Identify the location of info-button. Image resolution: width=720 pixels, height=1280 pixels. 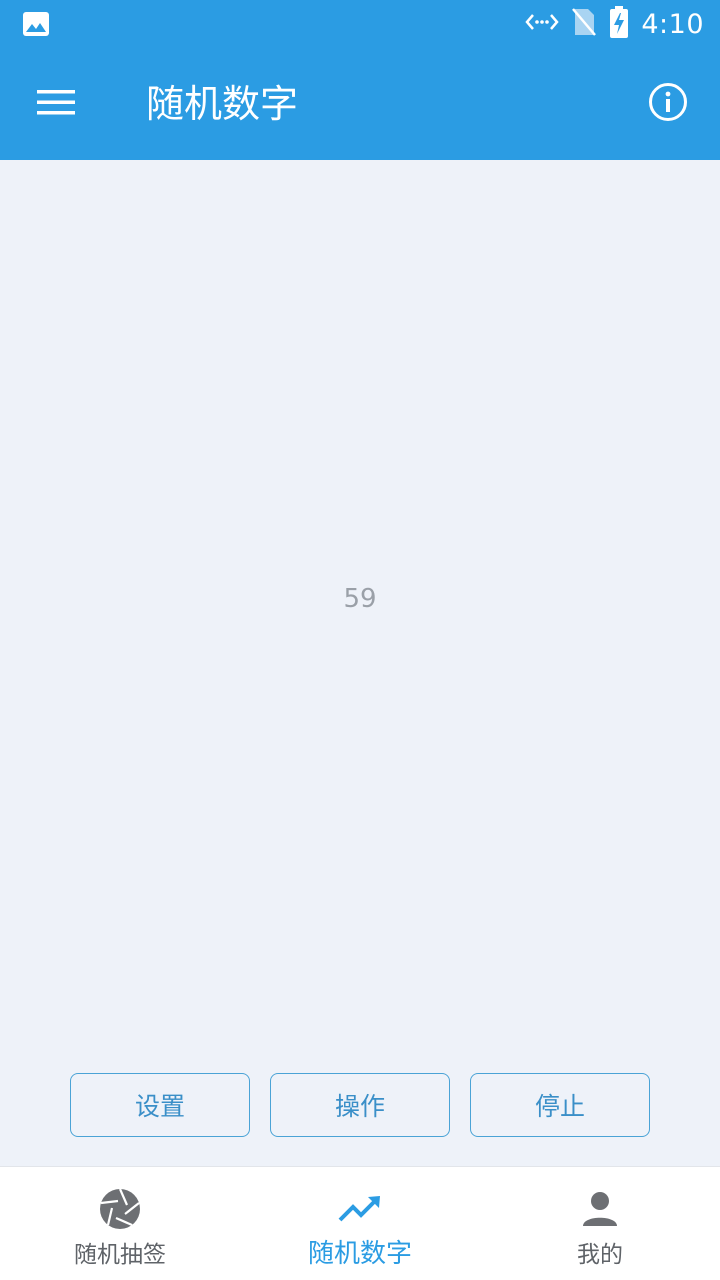
(668, 104).